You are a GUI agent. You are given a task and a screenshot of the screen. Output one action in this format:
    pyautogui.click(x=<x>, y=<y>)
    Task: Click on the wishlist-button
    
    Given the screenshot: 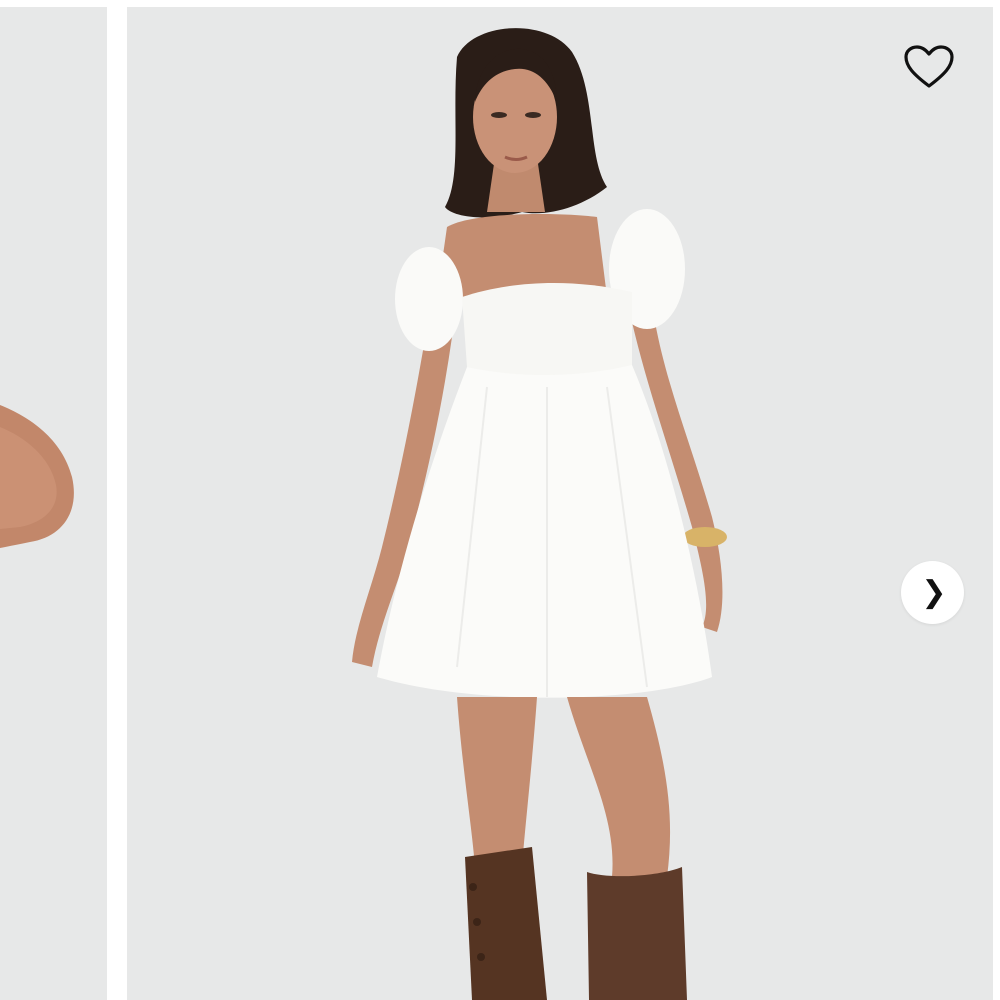 What is the action you would take?
    pyautogui.click(x=929, y=67)
    